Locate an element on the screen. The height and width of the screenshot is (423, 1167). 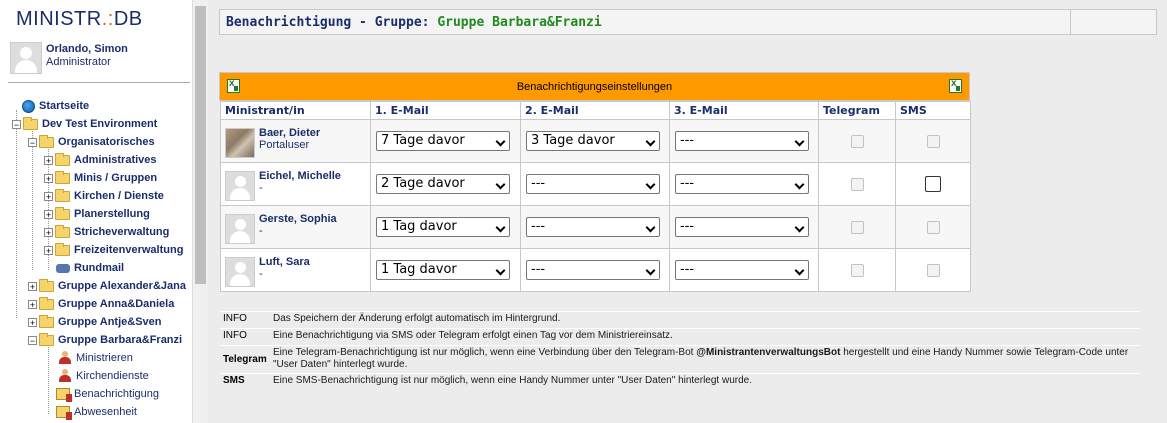
tree-item-benachrichtigung: Benachrichtigung is located at coordinates (107, 394).